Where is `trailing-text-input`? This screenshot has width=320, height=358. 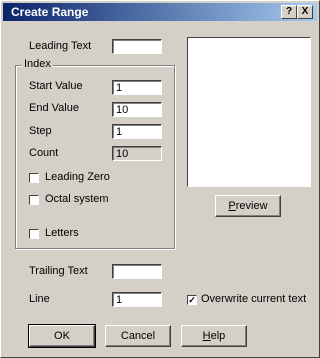 trailing-text-input is located at coordinates (137, 271).